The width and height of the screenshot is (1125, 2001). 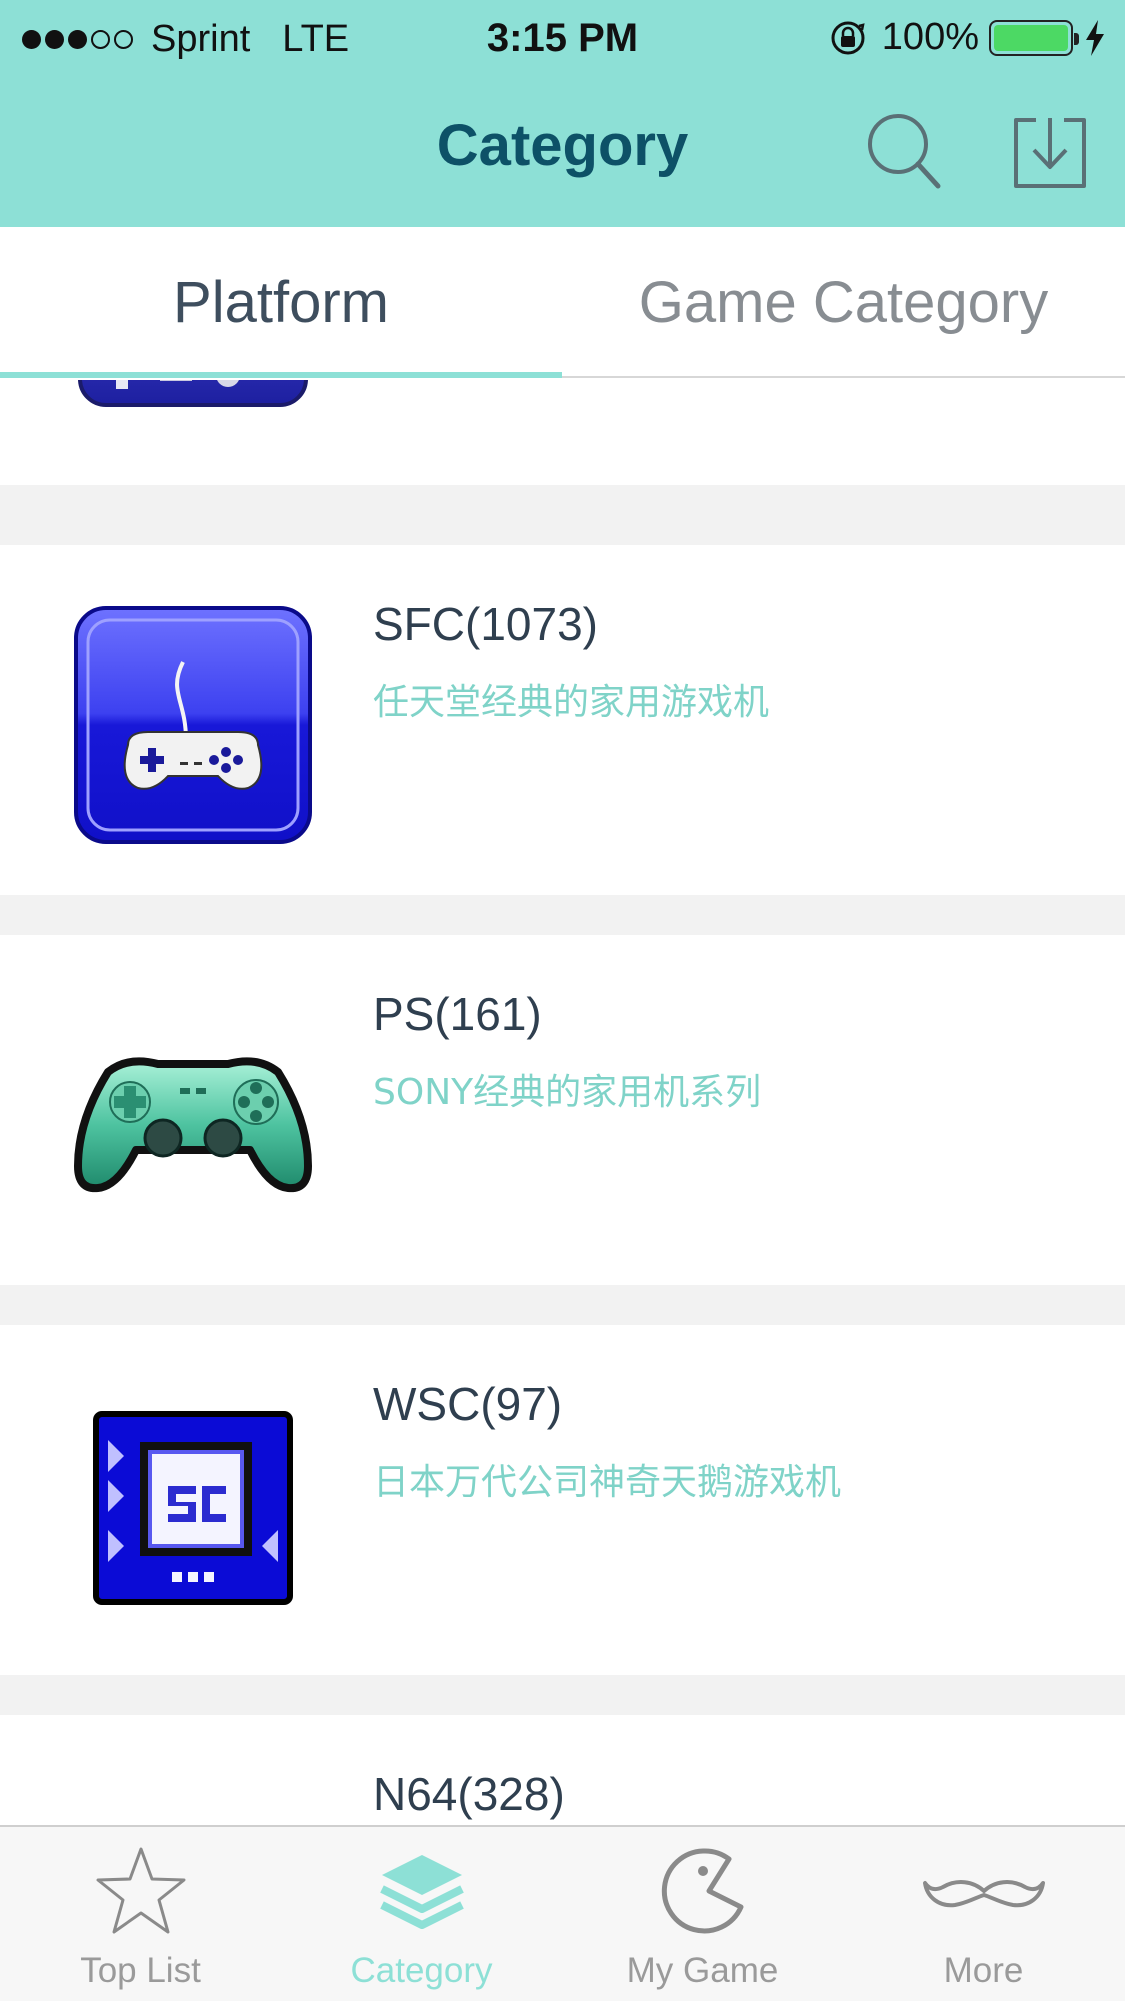 I want to click on tabbar-item-more: More, so click(x=983, y=1914).